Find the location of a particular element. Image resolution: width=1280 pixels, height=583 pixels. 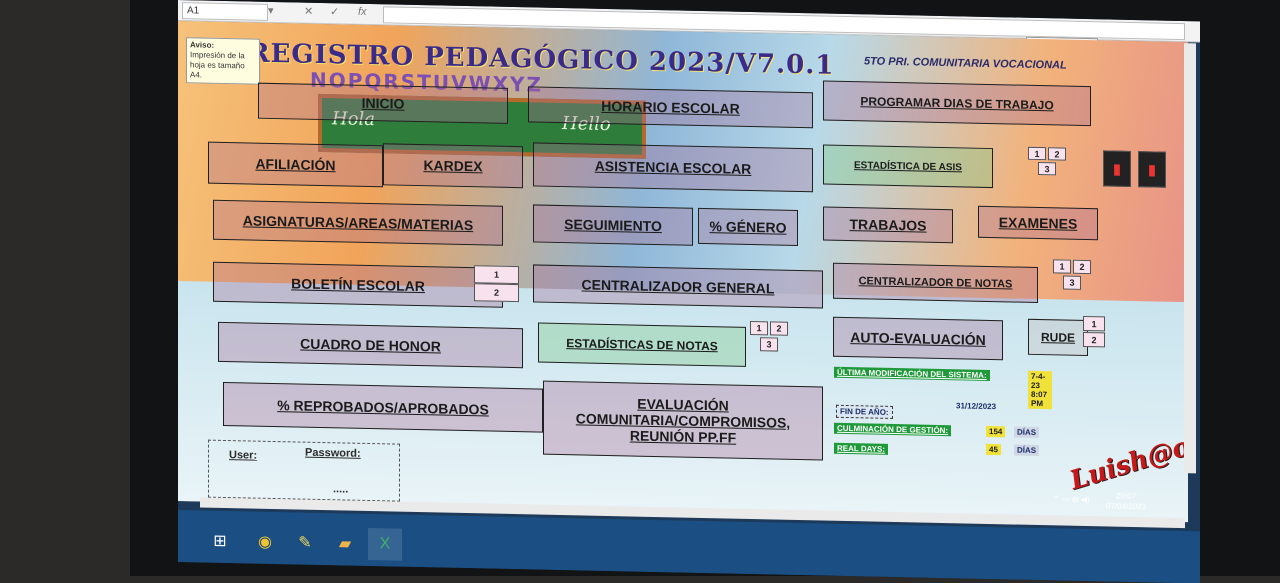

examenes-button: EXAMENES is located at coordinates (1038, 223).